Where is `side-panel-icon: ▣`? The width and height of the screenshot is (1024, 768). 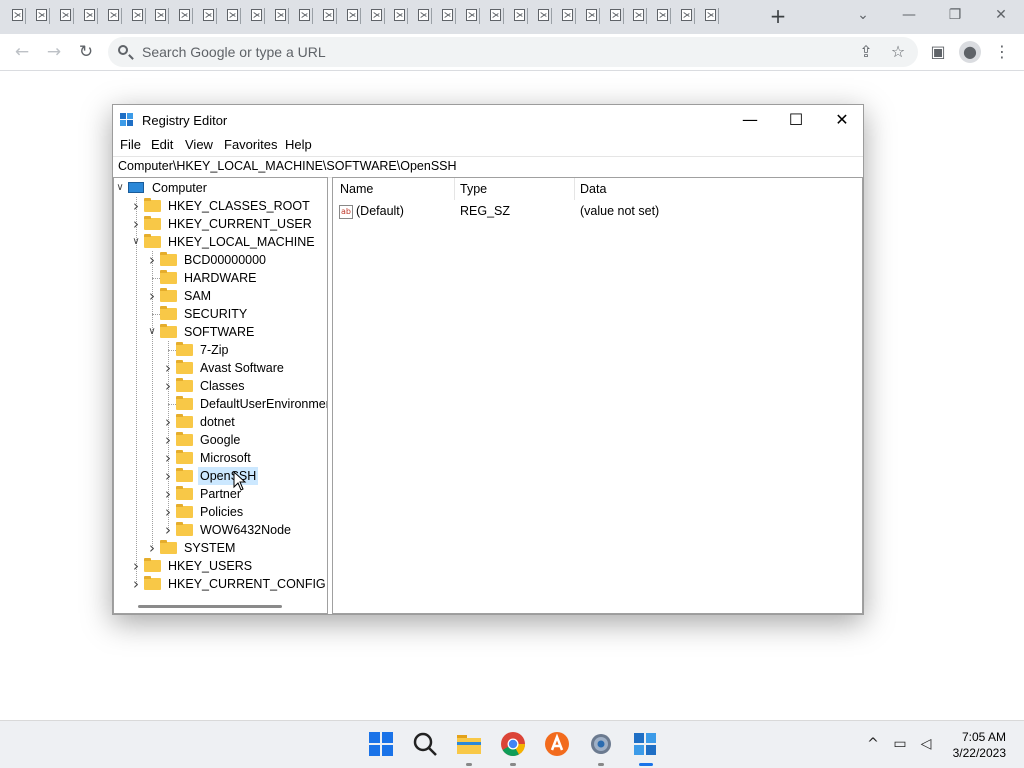 side-panel-icon: ▣ is located at coordinates (938, 52).